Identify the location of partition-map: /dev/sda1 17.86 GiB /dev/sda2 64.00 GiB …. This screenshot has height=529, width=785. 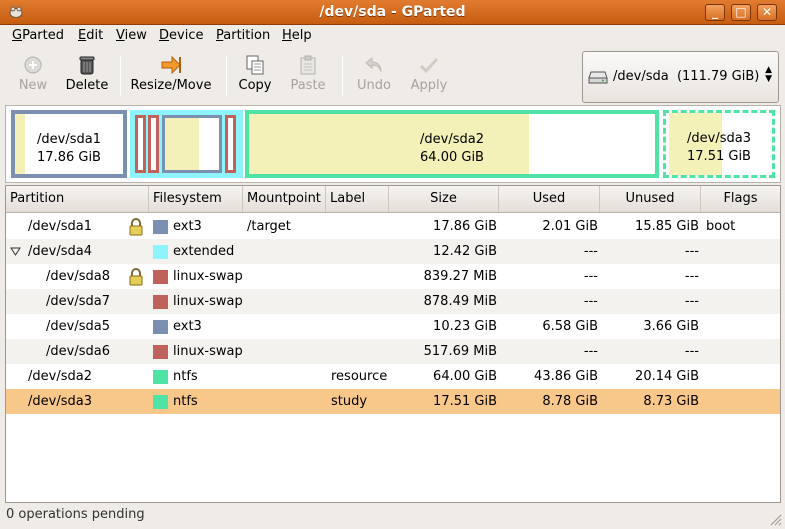
(393, 144).